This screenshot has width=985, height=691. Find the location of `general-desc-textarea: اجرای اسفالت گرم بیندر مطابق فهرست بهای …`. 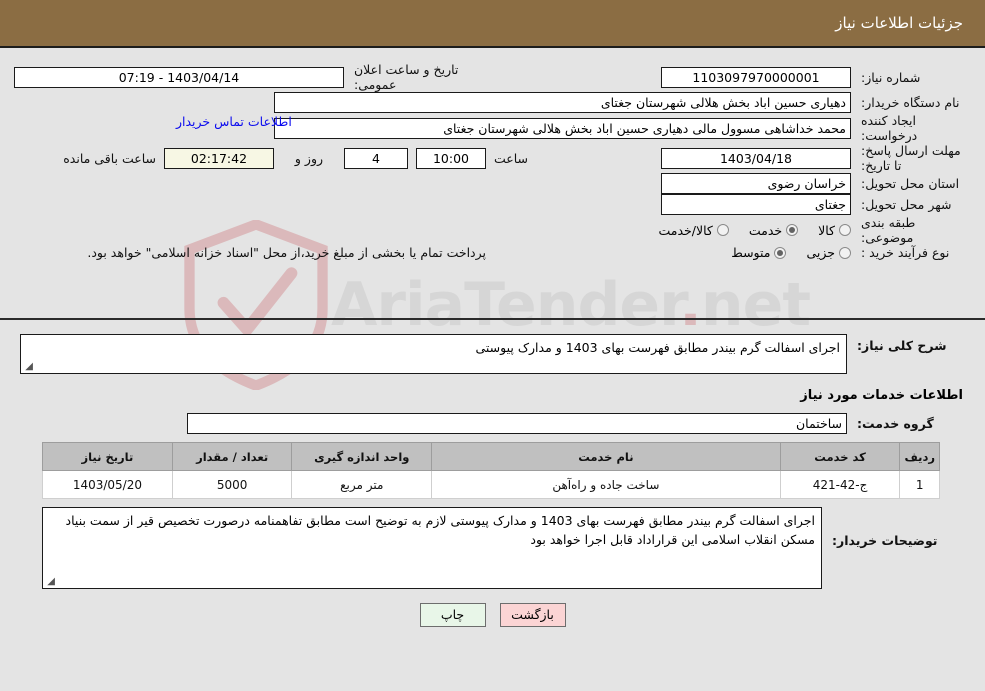

general-desc-textarea: اجرای اسفالت گرم بیندر مطابق فهرست بهای … is located at coordinates (433, 354).